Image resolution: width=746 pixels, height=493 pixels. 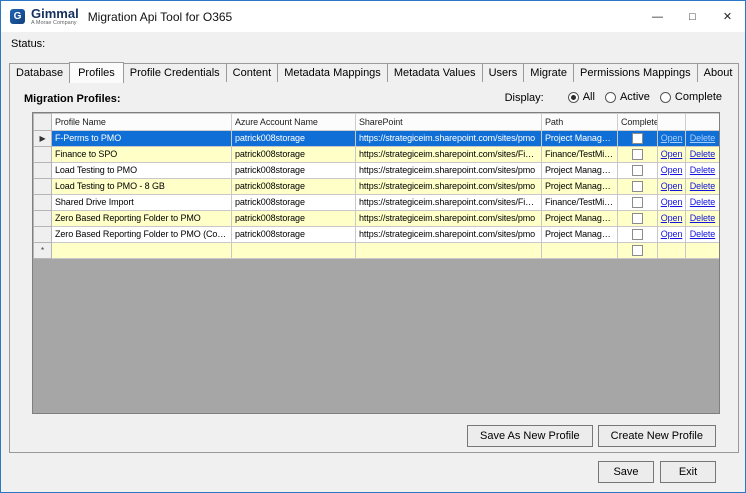 What do you see at coordinates (141, 186) in the screenshot?
I see `cell-profile-name: Load Testing to PMO - 8 GB` at bounding box center [141, 186].